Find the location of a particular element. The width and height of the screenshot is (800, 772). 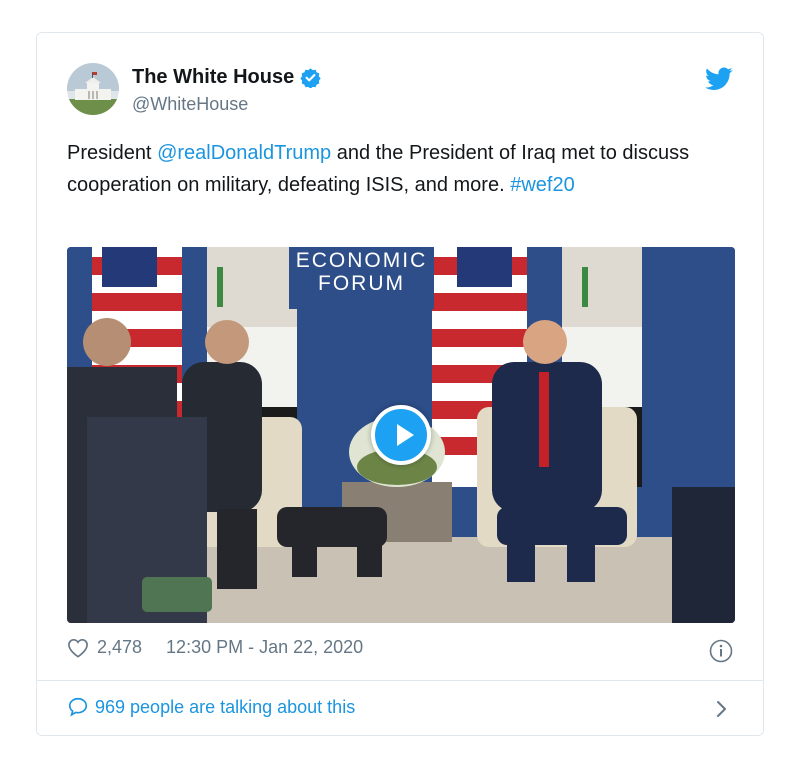

display-name: The White House is located at coordinates (213, 77).